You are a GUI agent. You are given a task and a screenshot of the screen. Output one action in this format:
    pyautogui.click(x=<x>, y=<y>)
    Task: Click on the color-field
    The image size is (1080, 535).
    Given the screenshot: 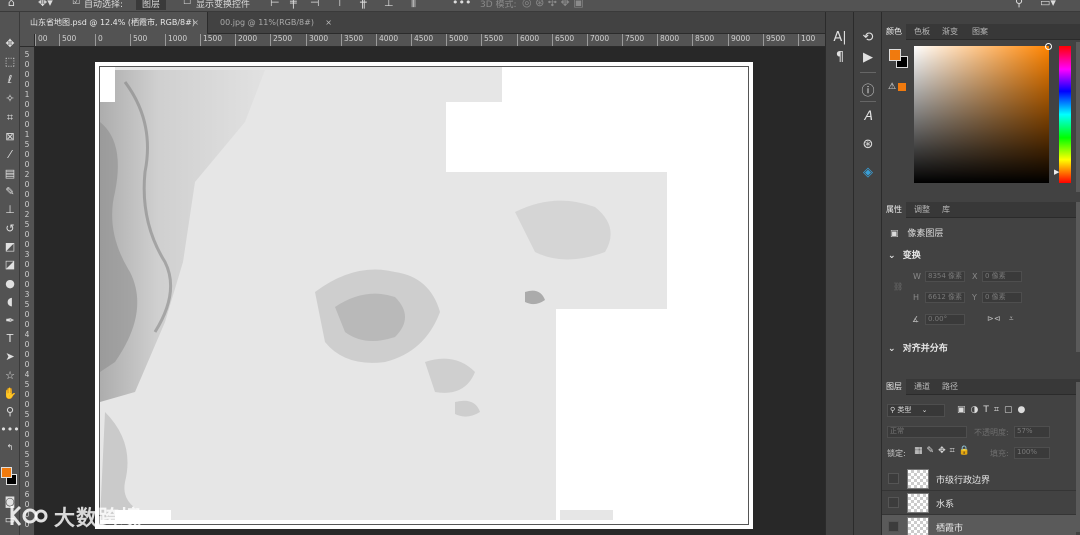 What is the action you would take?
    pyautogui.click(x=983, y=113)
    